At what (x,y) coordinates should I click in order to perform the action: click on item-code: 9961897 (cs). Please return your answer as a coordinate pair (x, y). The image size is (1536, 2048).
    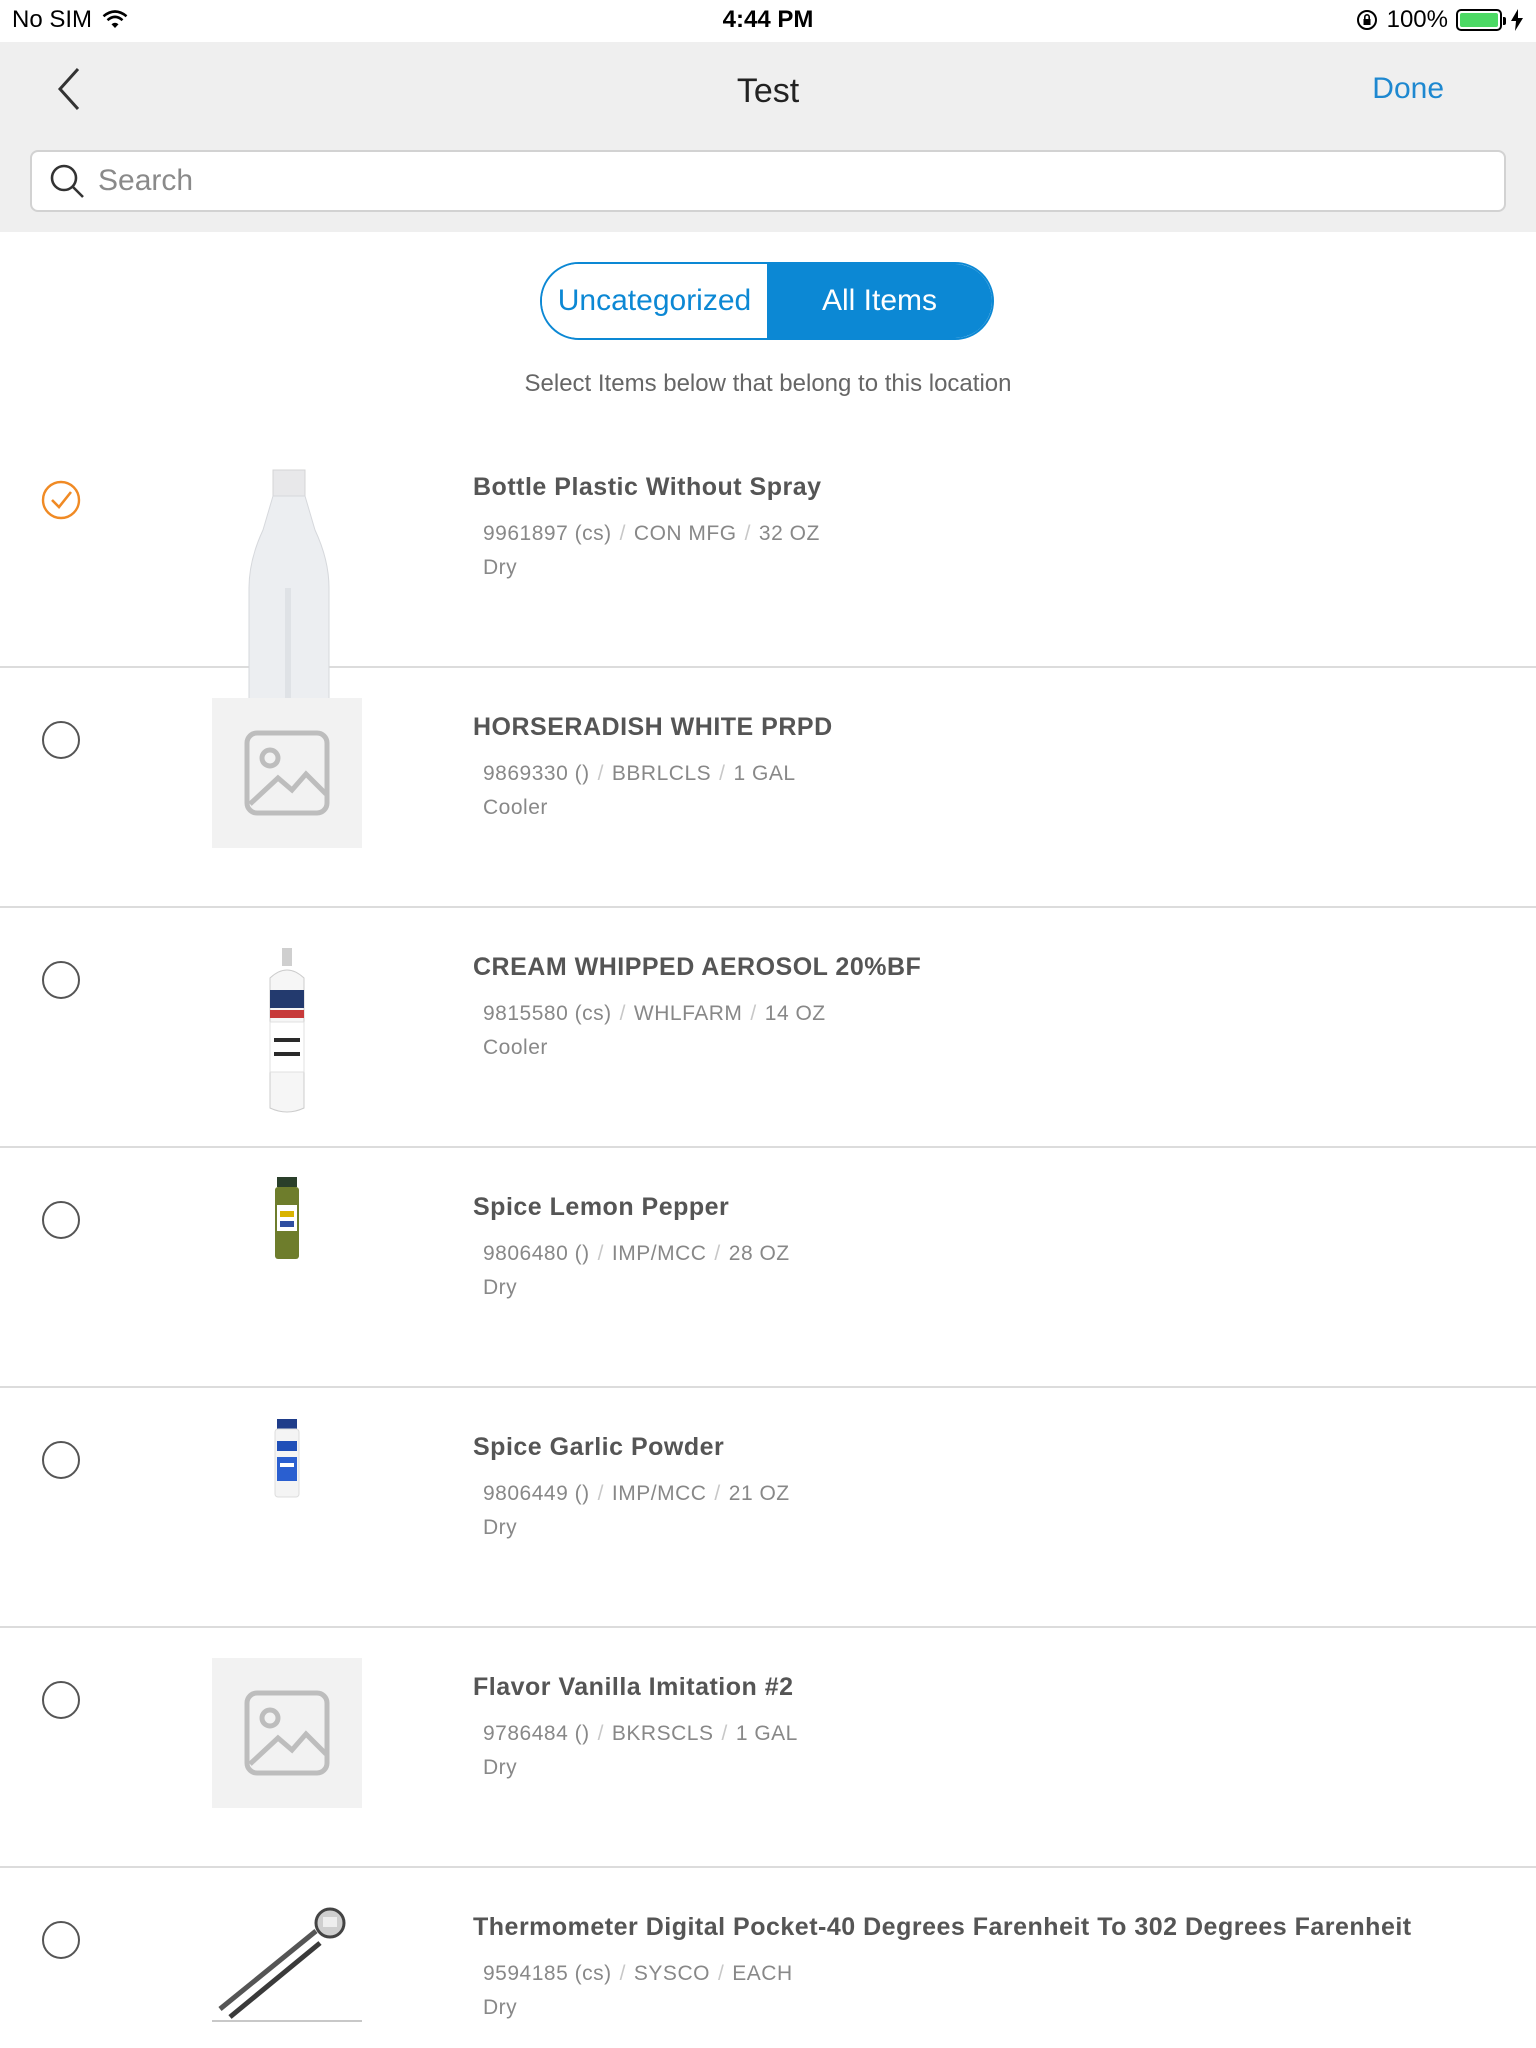
    Looking at the image, I should click on (547, 533).